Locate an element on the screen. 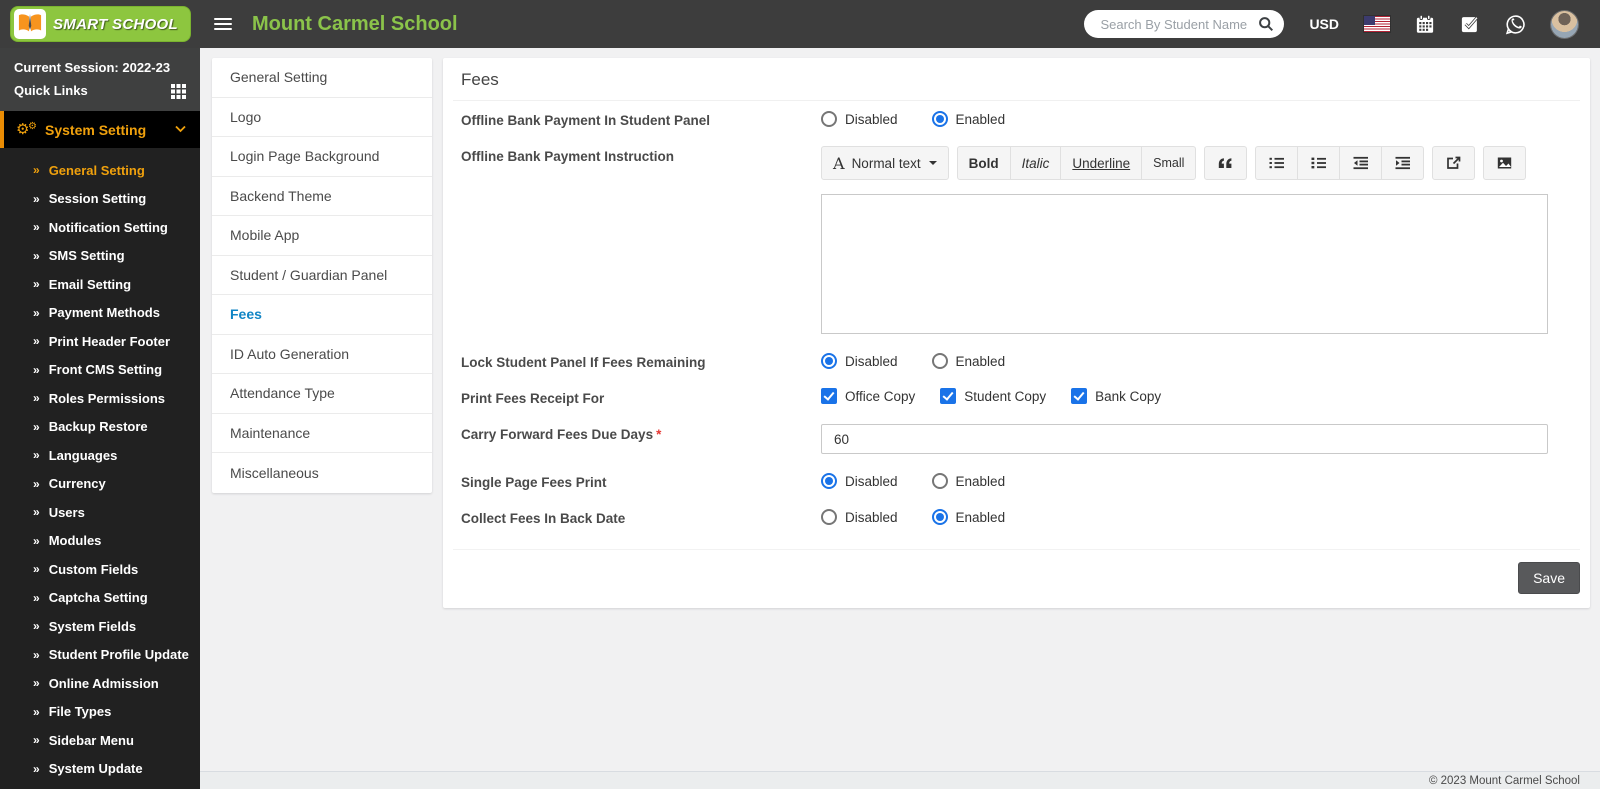  sidebar-item-notification-setting: » Notification Setting is located at coordinates (100, 227).